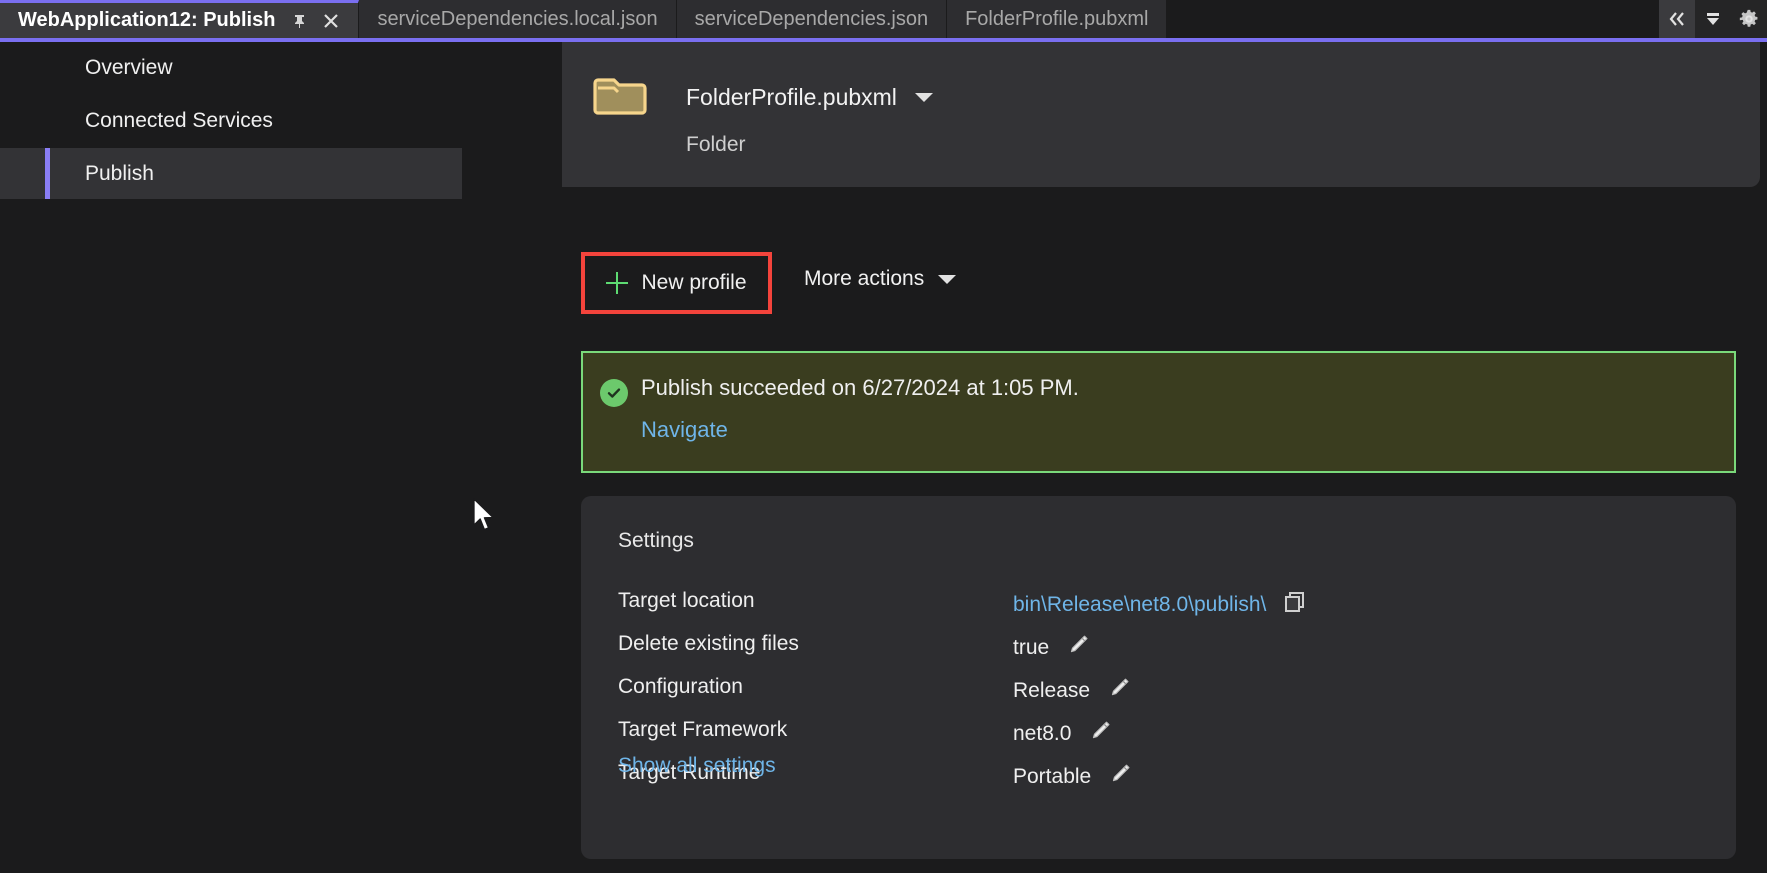 This screenshot has height=873, width=1767. Describe the element at coordinates (1042, 733) in the screenshot. I see `target-framework-value: net8.0` at that location.